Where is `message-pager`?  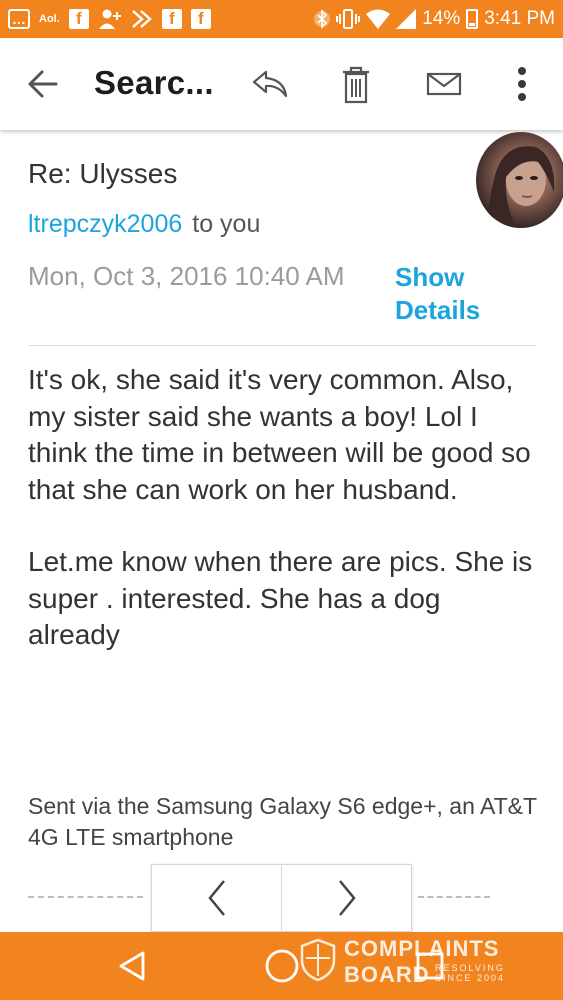
message-pager is located at coordinates (281, 898).